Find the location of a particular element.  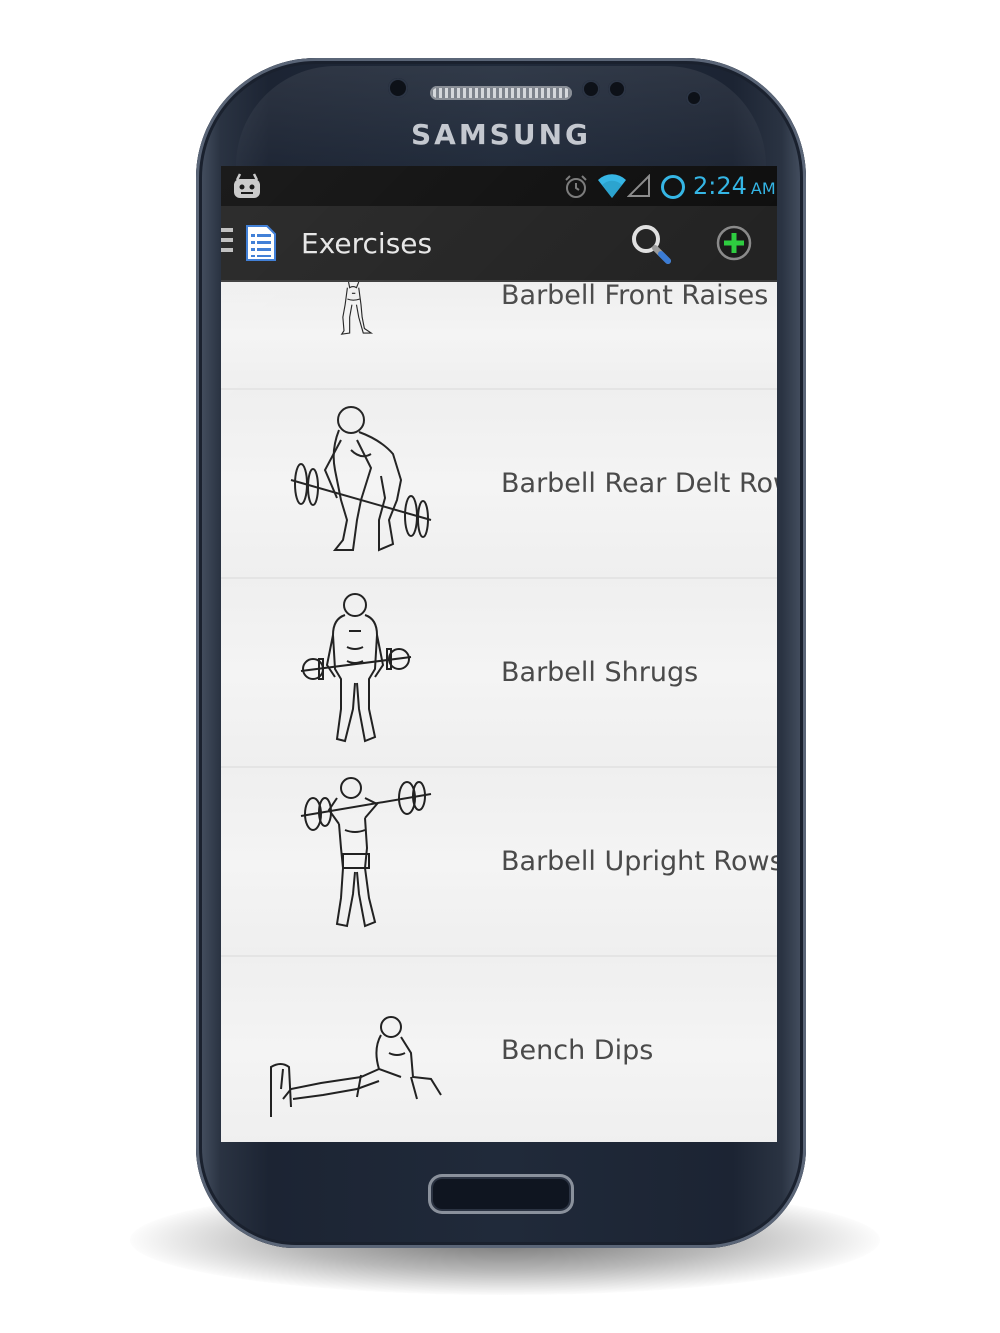

sync-icon is located at coordinates (673, 187).